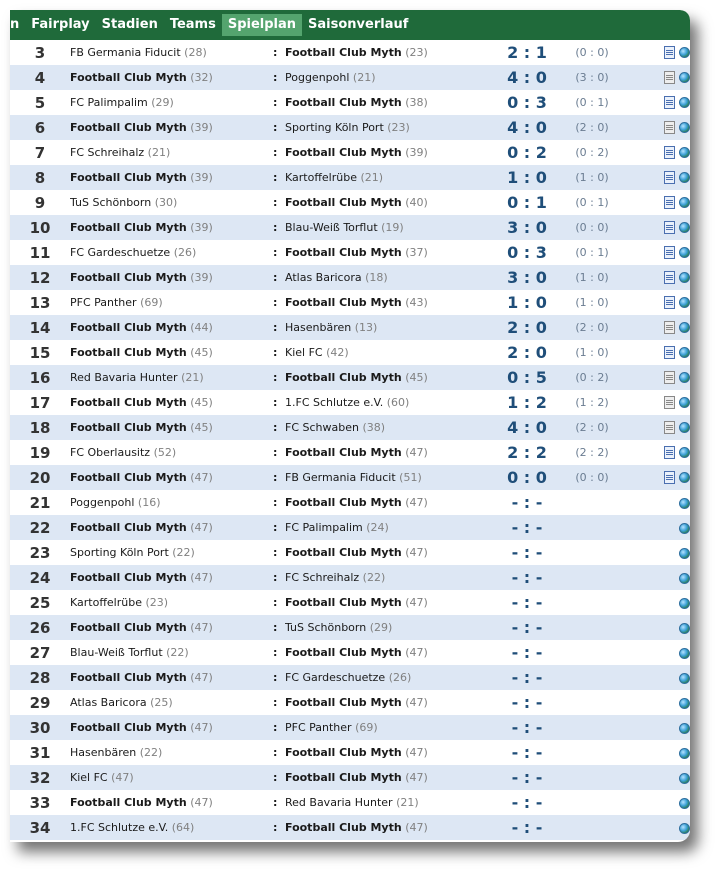  Describe the element at coordinates (60, 25) in the screenshot. I see `tab-fairplay: Fairplay` at that location.